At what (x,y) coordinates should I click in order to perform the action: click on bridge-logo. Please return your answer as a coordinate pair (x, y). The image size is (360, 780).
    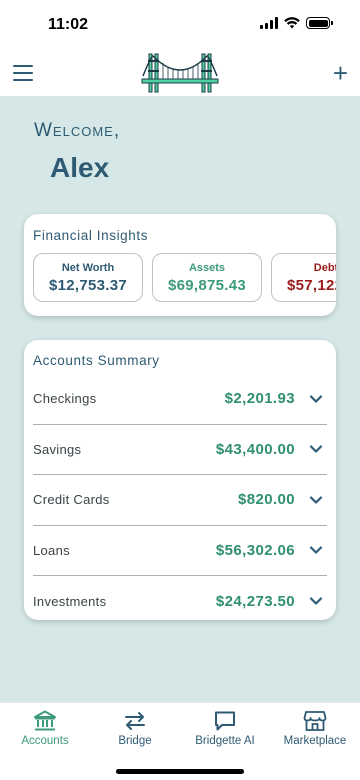
    Looking at the image, I should click on (180, 73).